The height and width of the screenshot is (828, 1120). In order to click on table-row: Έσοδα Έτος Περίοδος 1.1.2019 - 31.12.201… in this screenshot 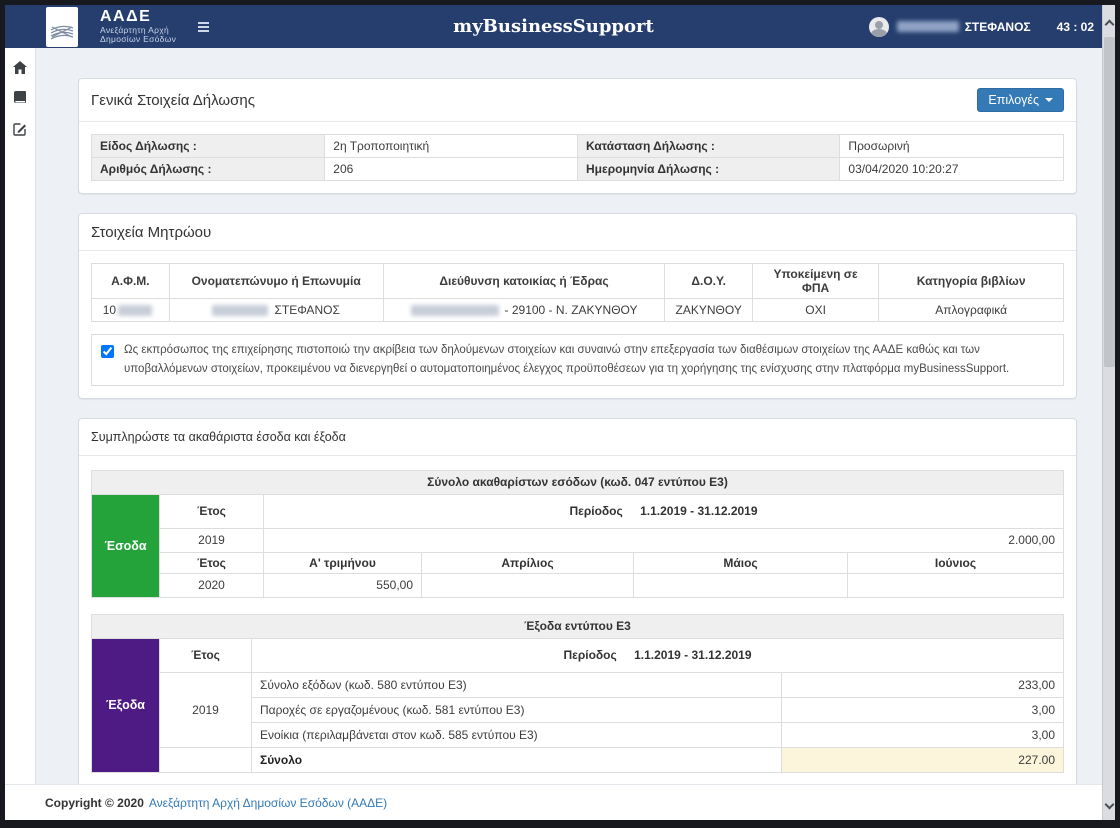, I will do `click(577, 545)`.